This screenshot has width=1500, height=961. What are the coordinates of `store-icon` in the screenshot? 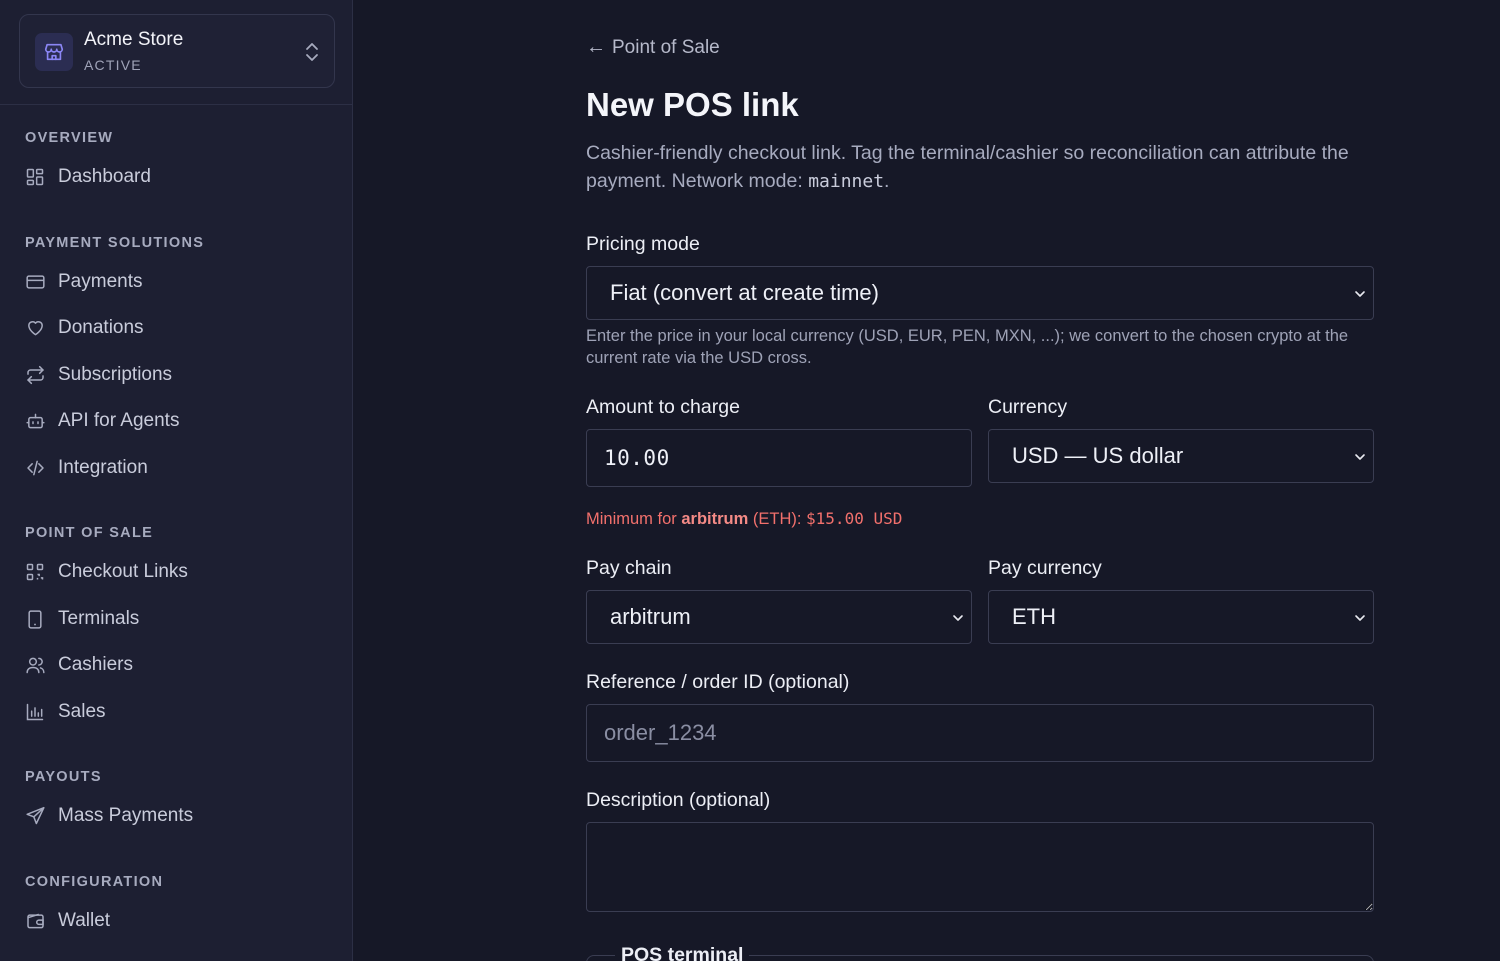 It's located at (54, 52).